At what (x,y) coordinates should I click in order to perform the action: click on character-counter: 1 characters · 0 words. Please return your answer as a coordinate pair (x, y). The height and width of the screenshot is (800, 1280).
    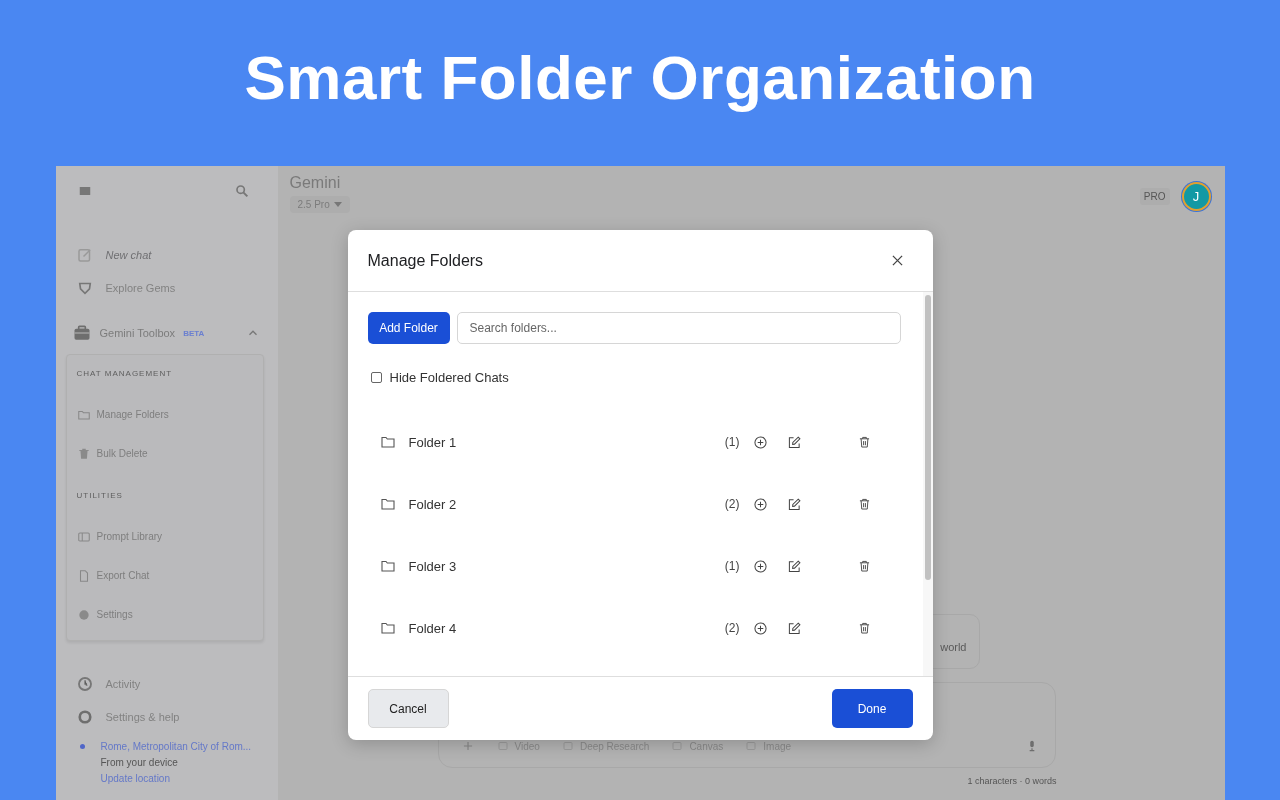
    Looking at the image, I should click on (1012, 781).